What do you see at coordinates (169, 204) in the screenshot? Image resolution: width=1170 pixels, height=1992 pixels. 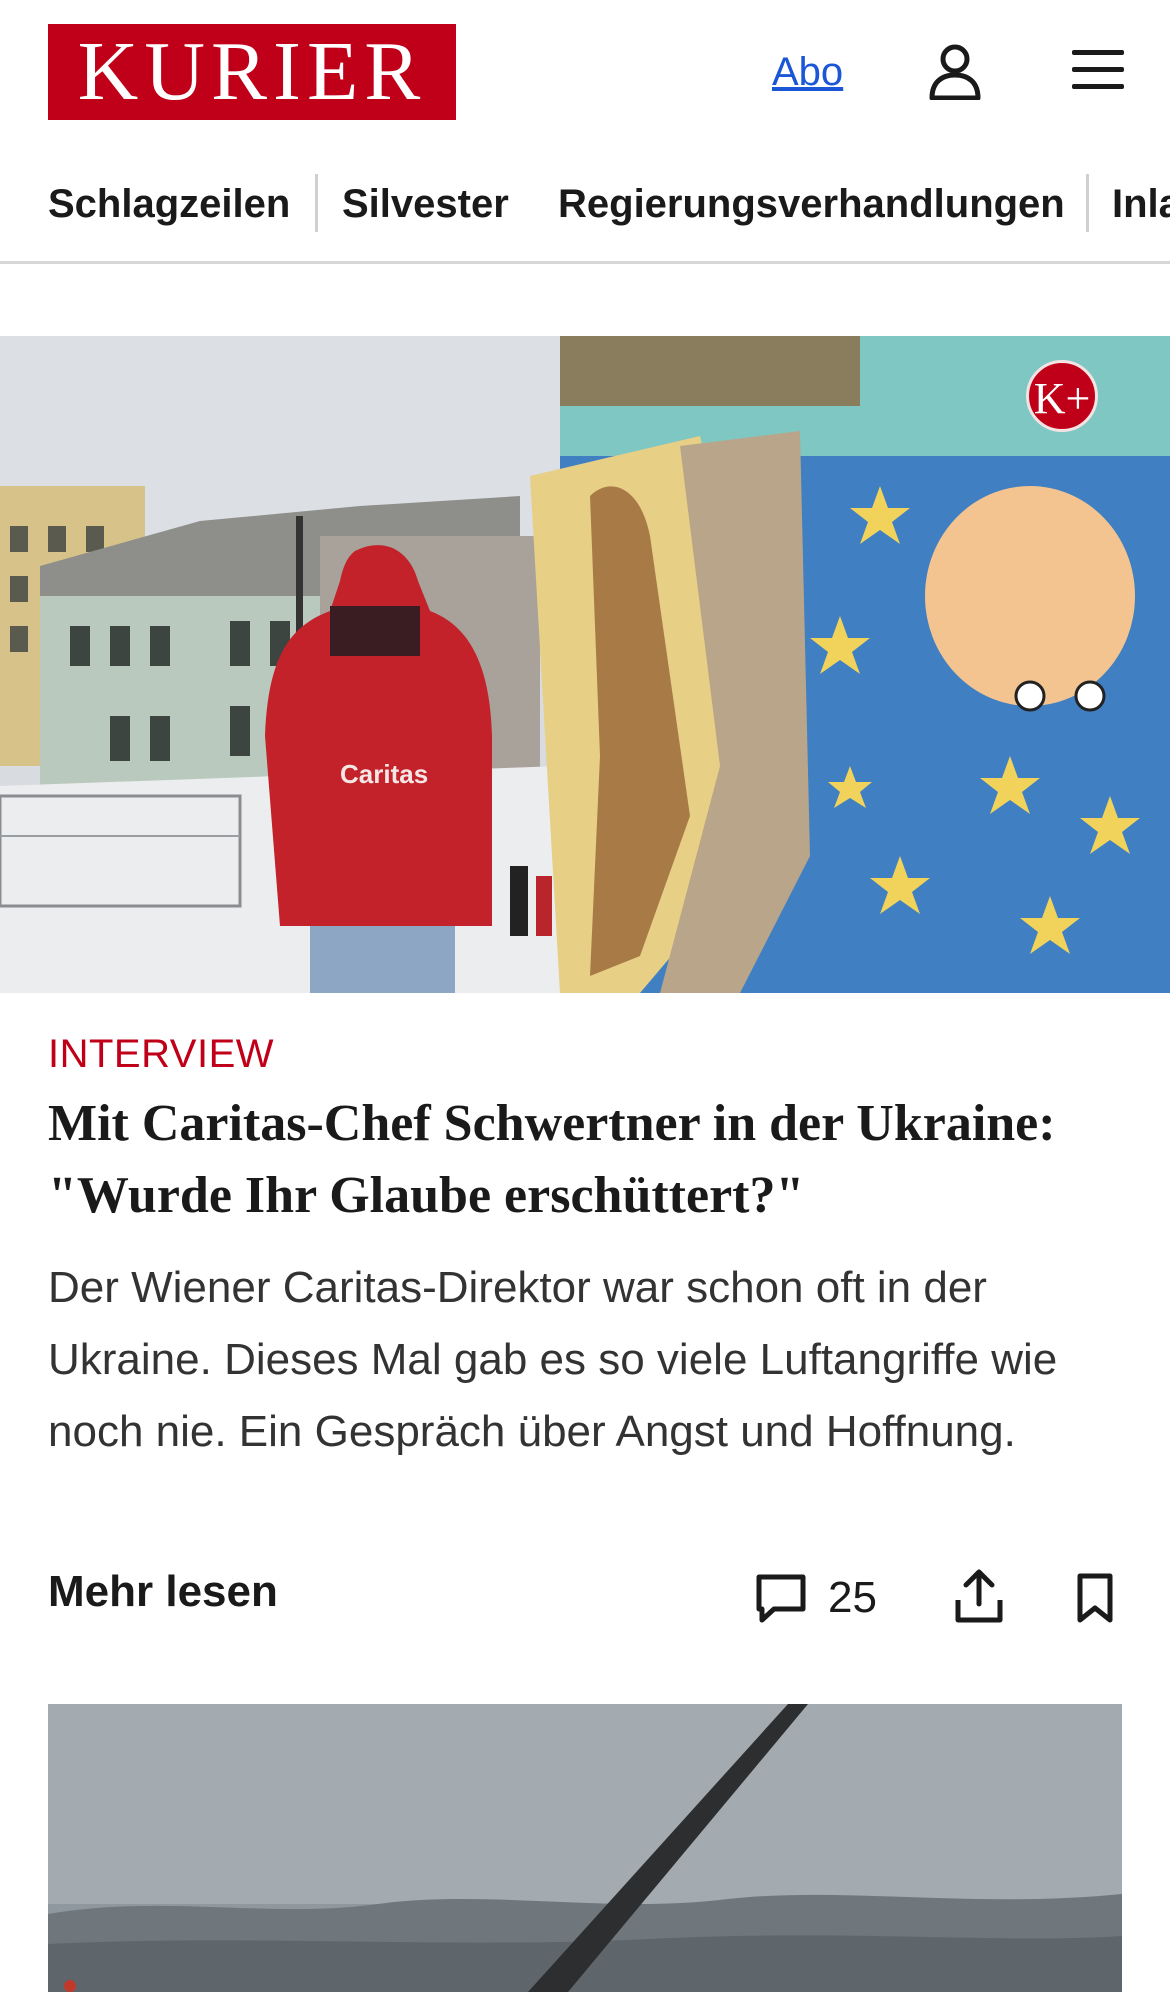 I see `nav-item-schlagzeilen: Schlagzeilen` at bounding box center [169, 204].